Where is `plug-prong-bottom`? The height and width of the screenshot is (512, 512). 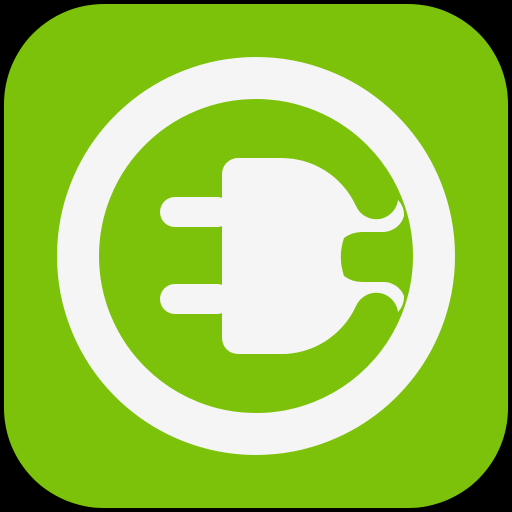 plug-prong-bottom is located at coordinates (196, 299).